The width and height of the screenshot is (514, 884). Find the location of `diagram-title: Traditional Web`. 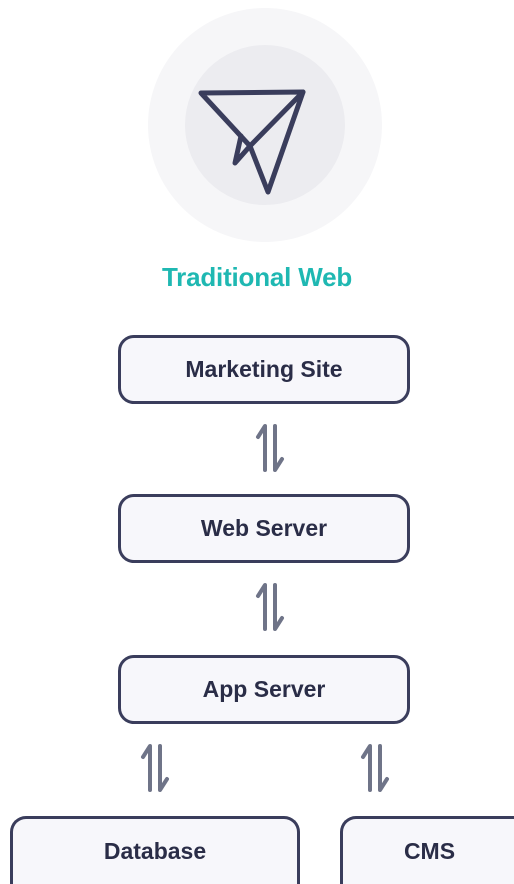

diagram-title: Traditional Web is located at coordinates (257, 277).